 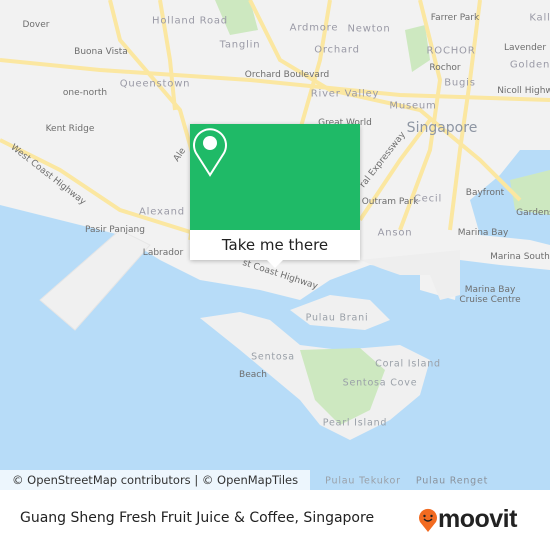 I want to click on map-label: Gardens, so click(x=533, y=213).